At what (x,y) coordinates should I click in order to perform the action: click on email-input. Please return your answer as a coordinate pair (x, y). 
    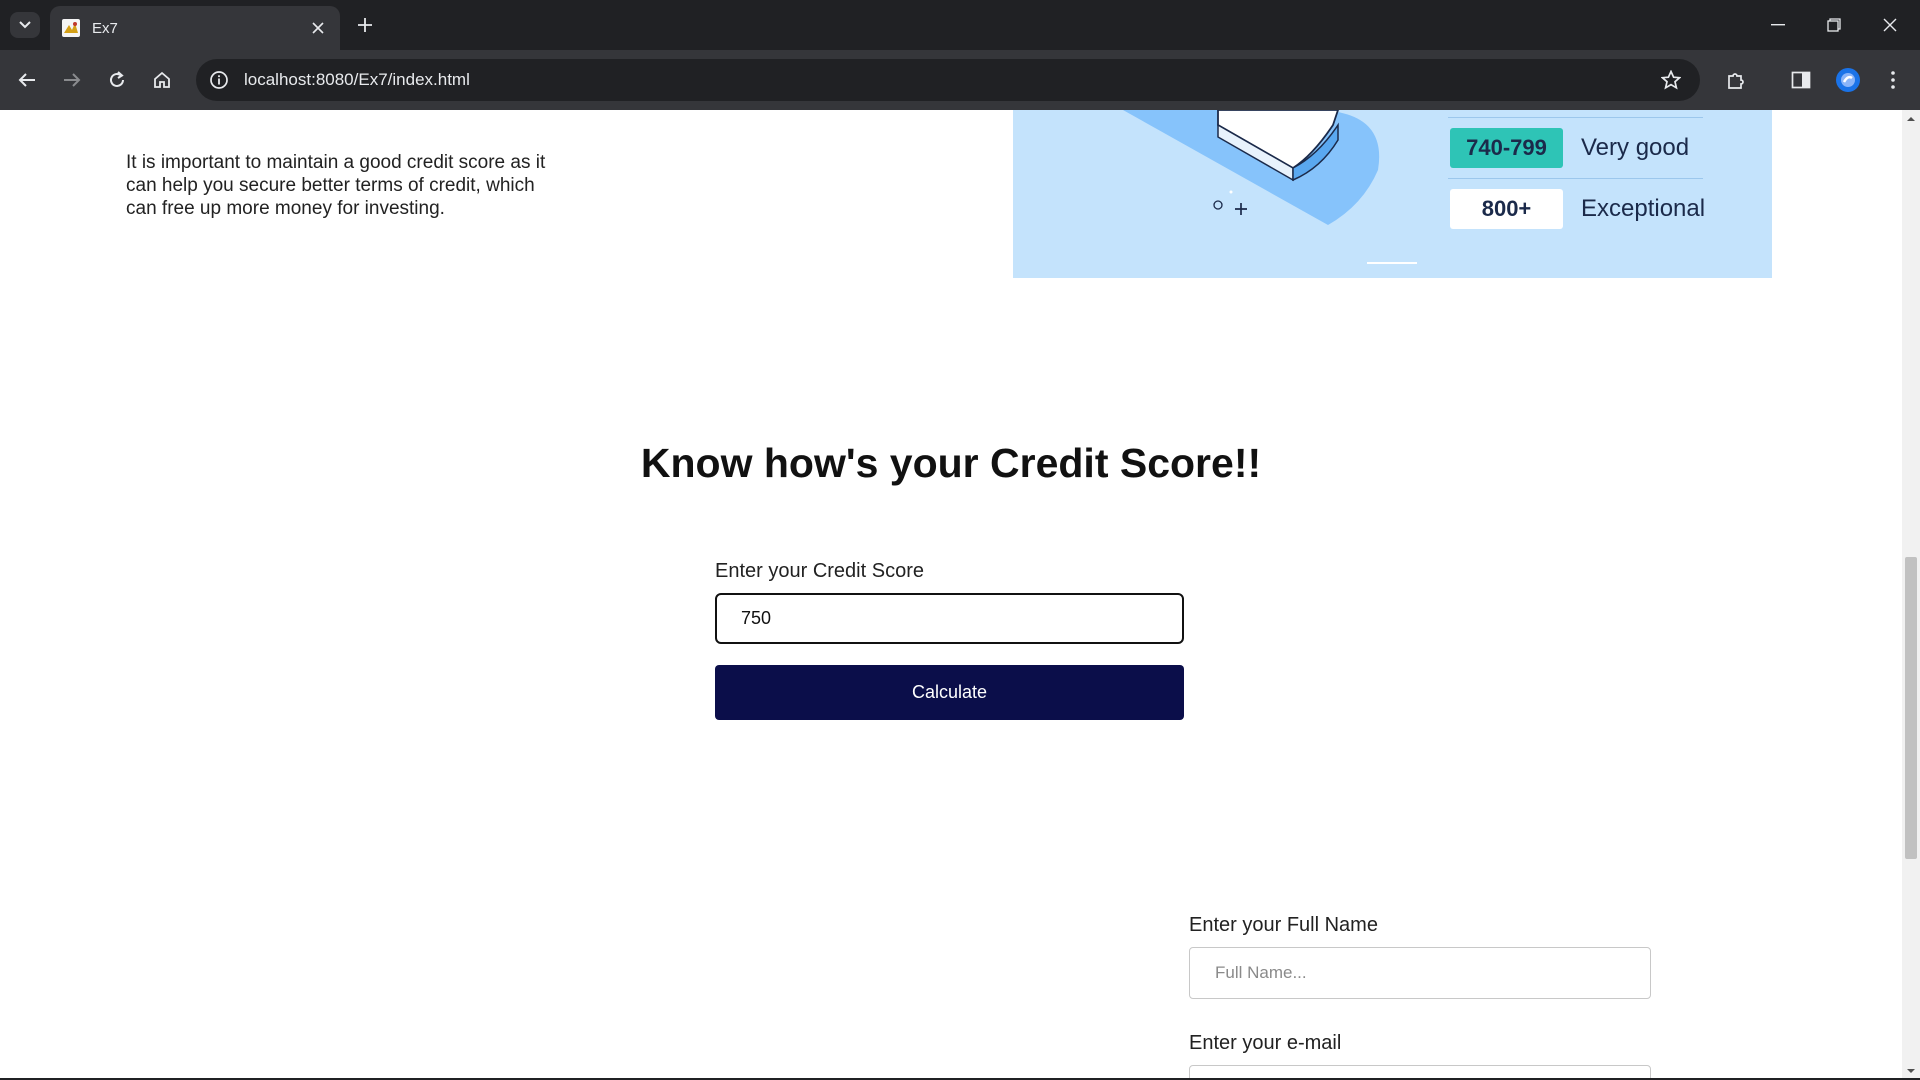
    Looking at the image, I should click on (1420, 1071).